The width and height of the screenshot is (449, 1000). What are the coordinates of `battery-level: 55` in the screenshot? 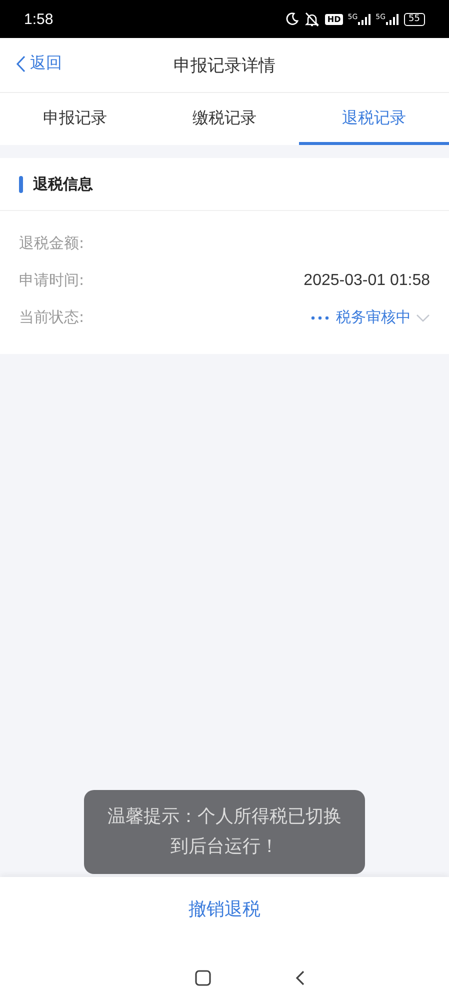 It's located at (414, 19).